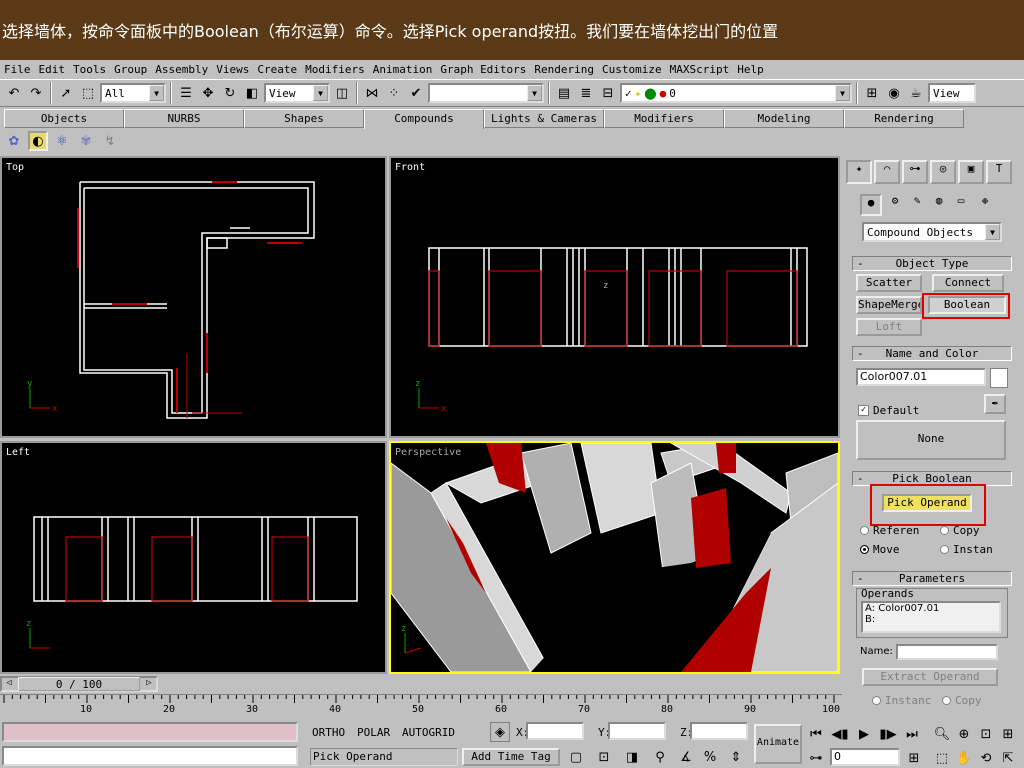 The width and height of the screenshot is (1024, 768). I want to click on pivot-icon: ◫, so click(342, 93).